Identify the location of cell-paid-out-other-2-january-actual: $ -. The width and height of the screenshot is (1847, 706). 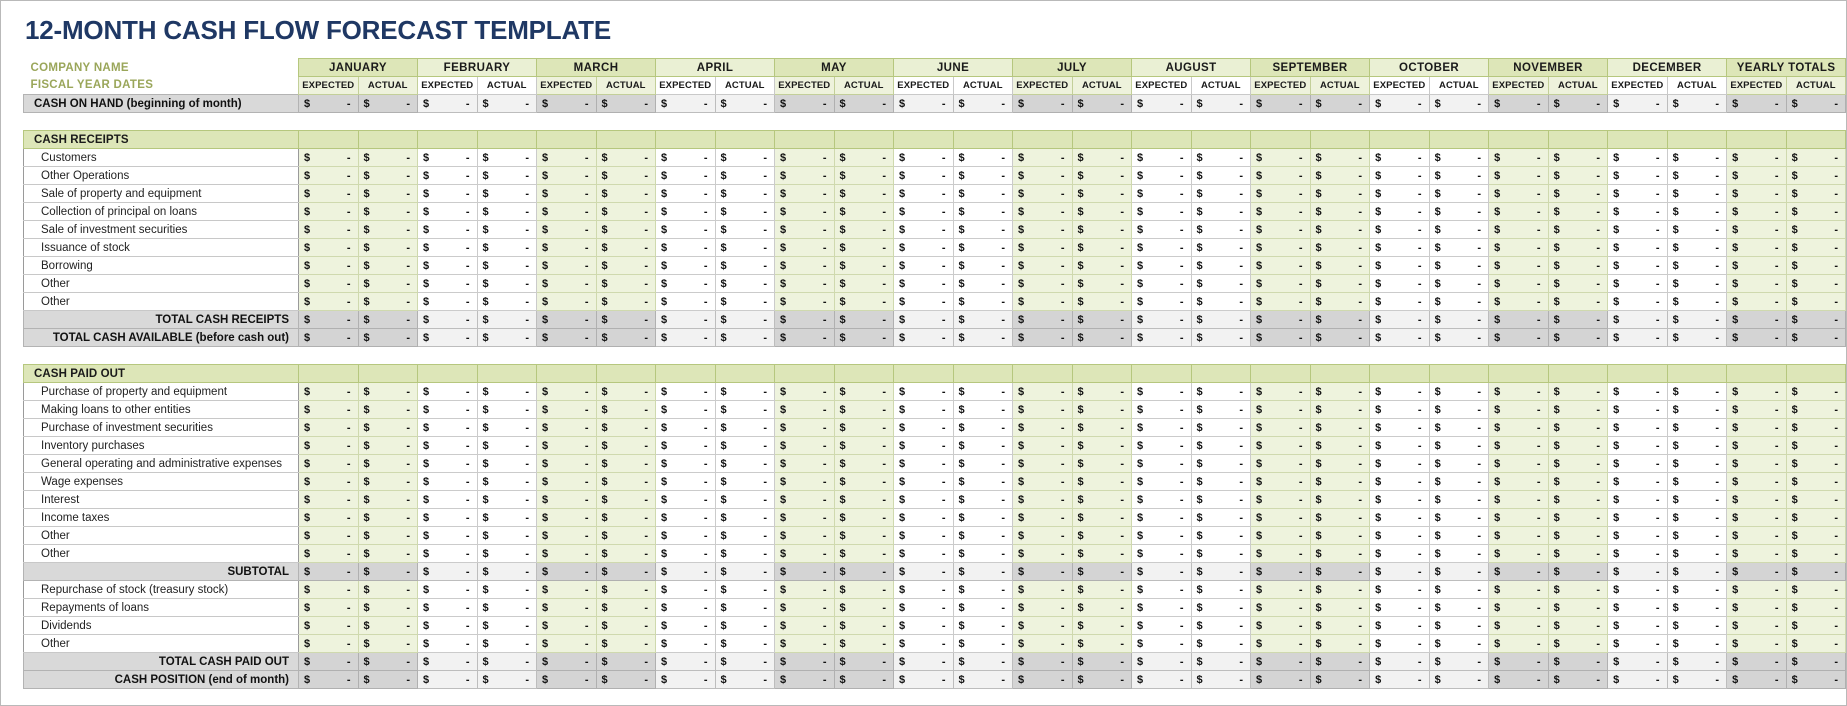
(387, 553).